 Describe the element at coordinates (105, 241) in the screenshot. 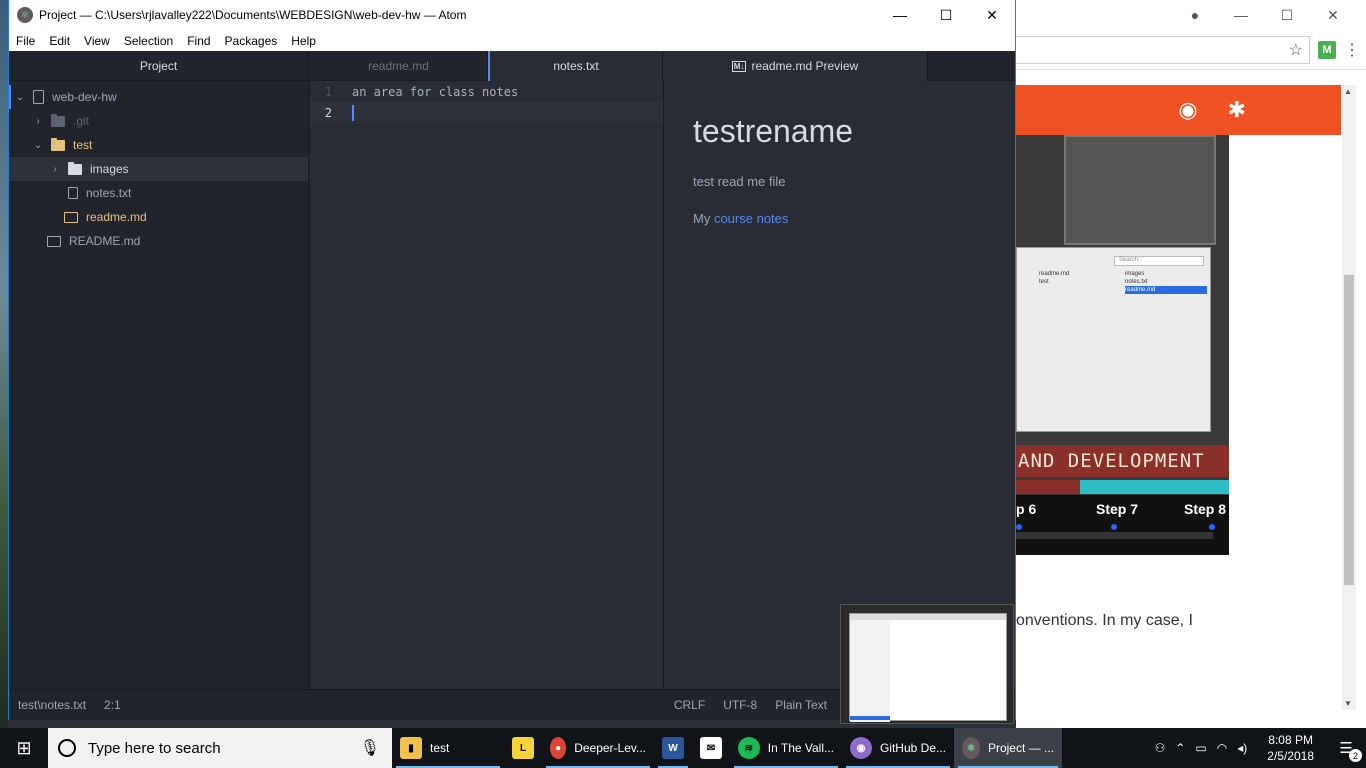

I see `tree-item-label: README.md` at that location.